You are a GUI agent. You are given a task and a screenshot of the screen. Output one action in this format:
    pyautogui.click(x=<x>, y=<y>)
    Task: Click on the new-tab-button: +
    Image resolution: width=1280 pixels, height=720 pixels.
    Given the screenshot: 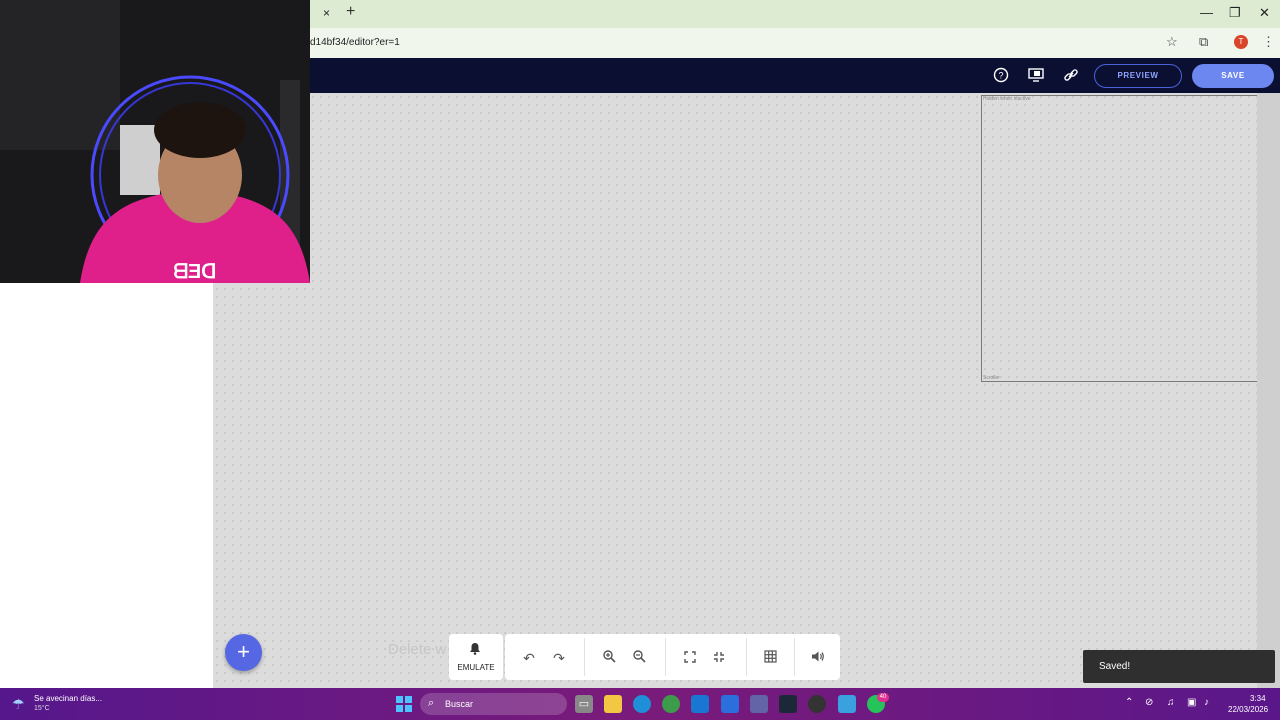 What is the action you would take?
    pyautogui.click(x=350, y=12)
    